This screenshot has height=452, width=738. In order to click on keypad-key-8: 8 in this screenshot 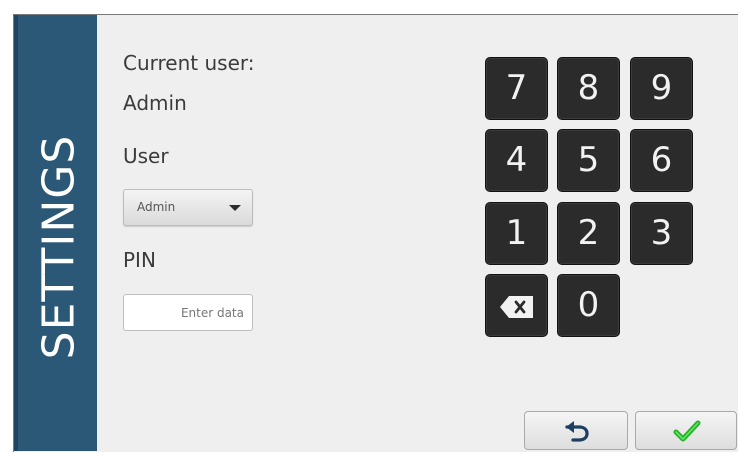, I will do `click(588, 88)`.